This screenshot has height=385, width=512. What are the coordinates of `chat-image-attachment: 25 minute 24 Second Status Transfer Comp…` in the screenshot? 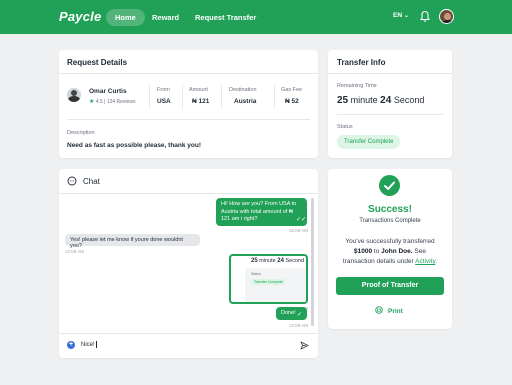 It's located at (268, 279).